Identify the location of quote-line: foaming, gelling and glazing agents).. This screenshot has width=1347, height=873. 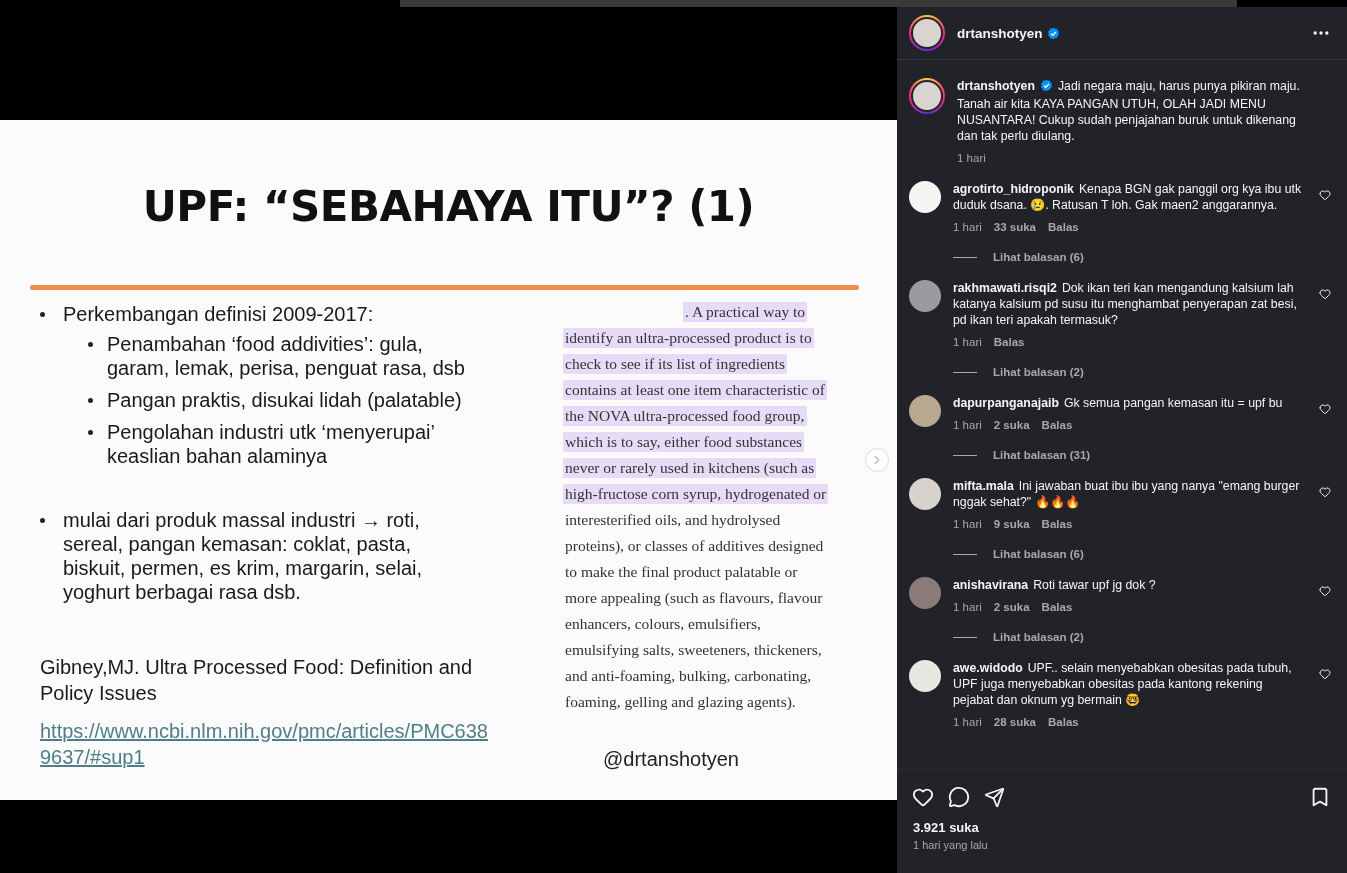
(680, 702).